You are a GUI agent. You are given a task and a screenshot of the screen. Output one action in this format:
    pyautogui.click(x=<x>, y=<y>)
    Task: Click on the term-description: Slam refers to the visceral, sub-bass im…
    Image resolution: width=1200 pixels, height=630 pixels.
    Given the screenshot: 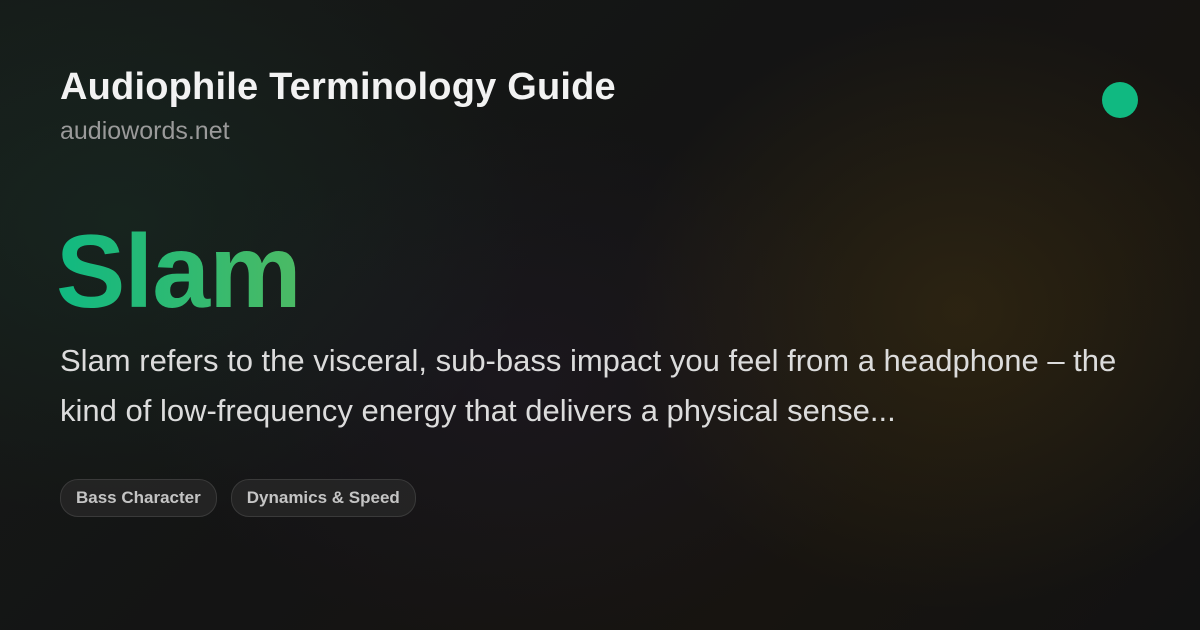 What is the action you would take?
    pyautogui.click(x=588, y=385)
    